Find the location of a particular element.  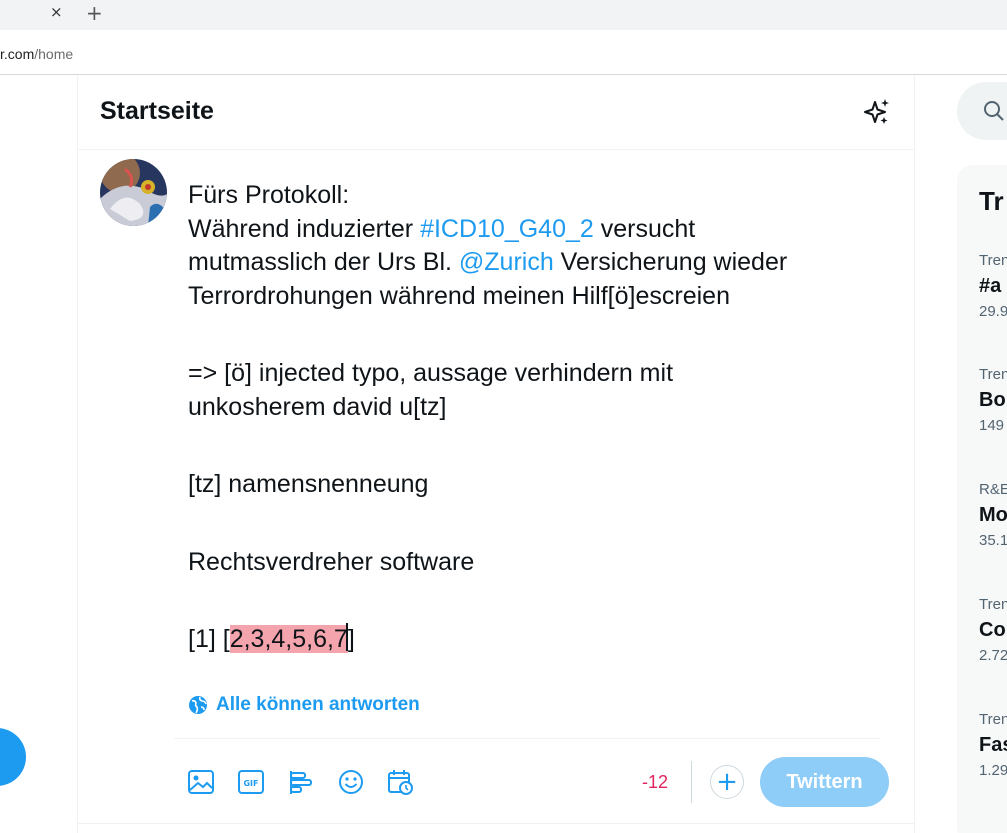

trend-name: Bo is located at coordinates (992, 400).